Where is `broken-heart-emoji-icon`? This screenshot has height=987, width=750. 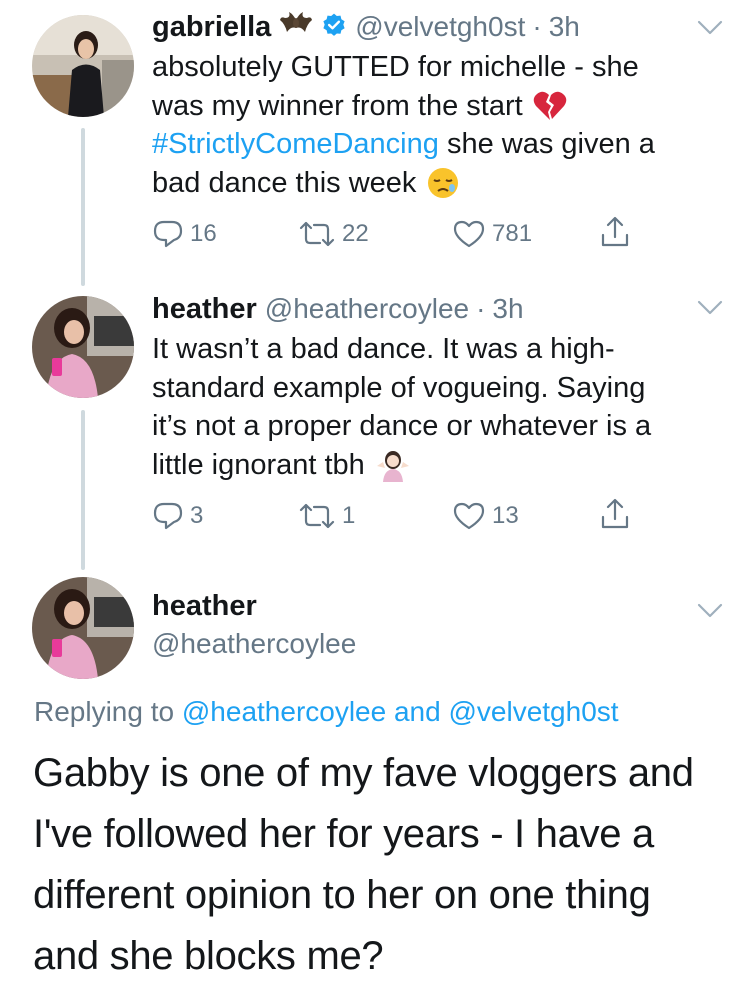
broken-heart-emoji-icon is located at coordinates (550, 106).